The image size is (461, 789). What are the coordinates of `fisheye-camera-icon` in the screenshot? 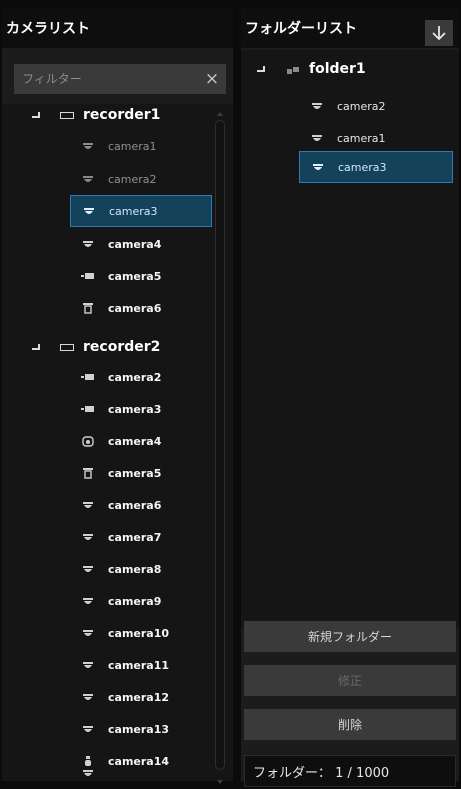 It's located at (88, 441).